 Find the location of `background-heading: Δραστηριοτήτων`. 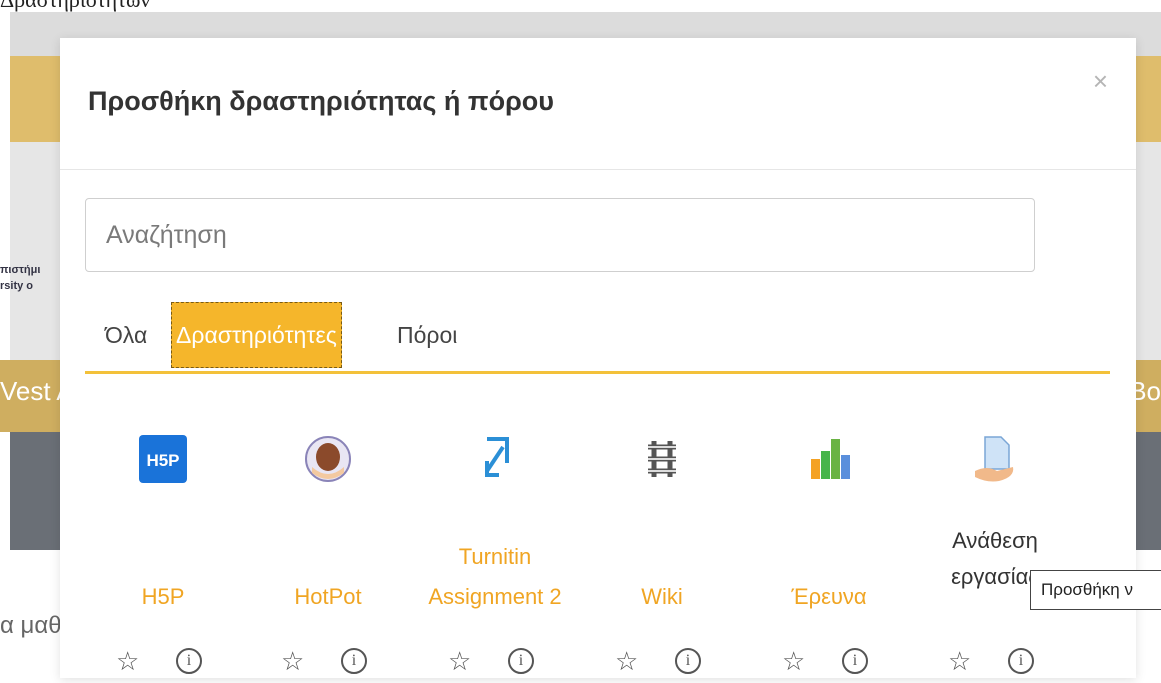

background-heading: Δραστηριοτήτων is located at coordinates (75, 6).